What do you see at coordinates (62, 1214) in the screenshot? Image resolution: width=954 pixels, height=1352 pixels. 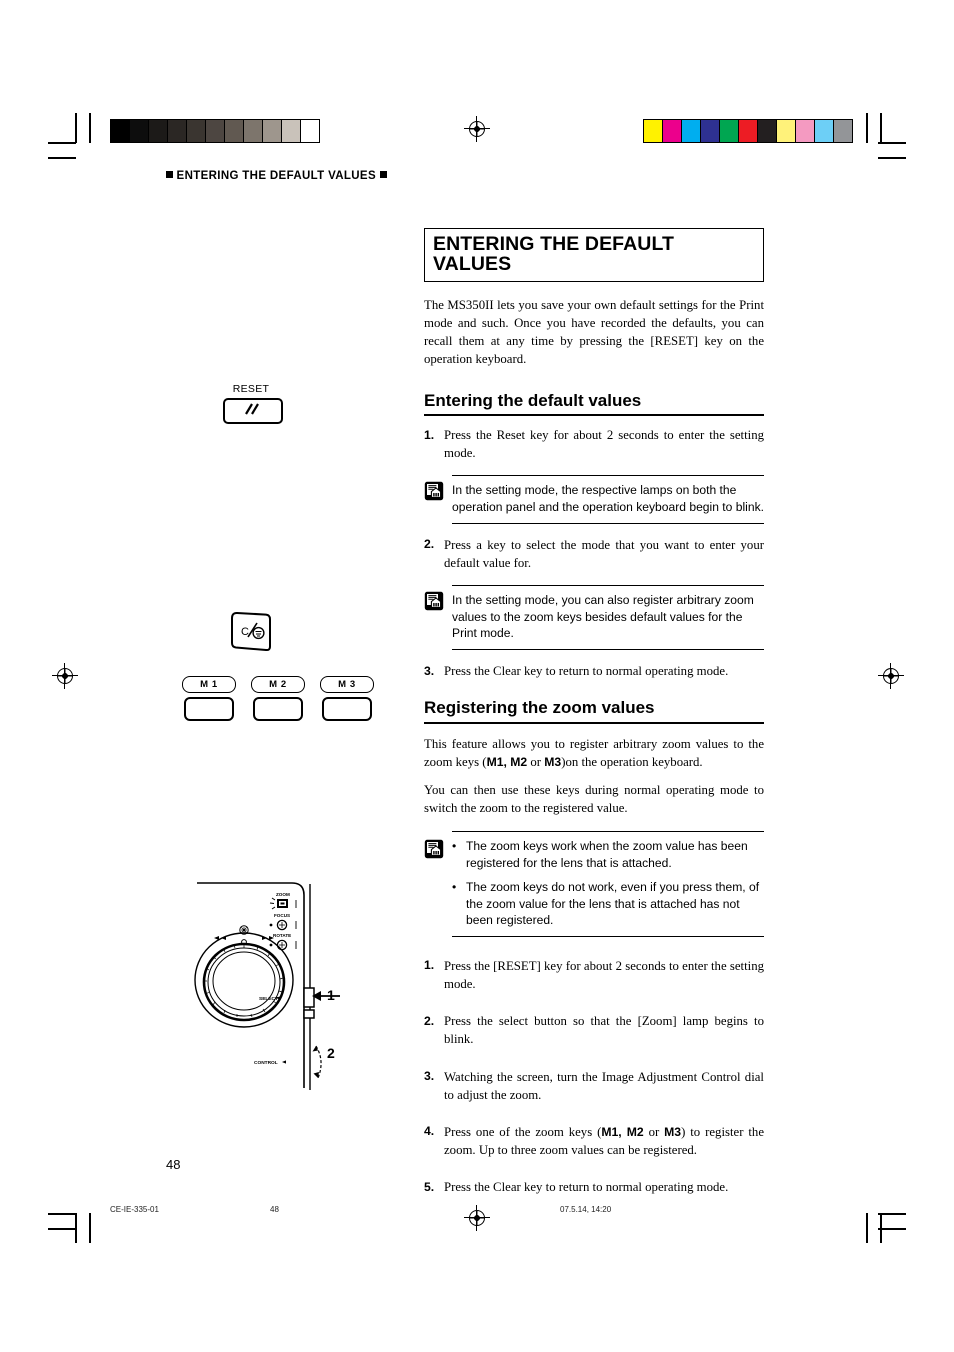 I see `crop-mark-bl-h` at bounding box center [62, 1214].